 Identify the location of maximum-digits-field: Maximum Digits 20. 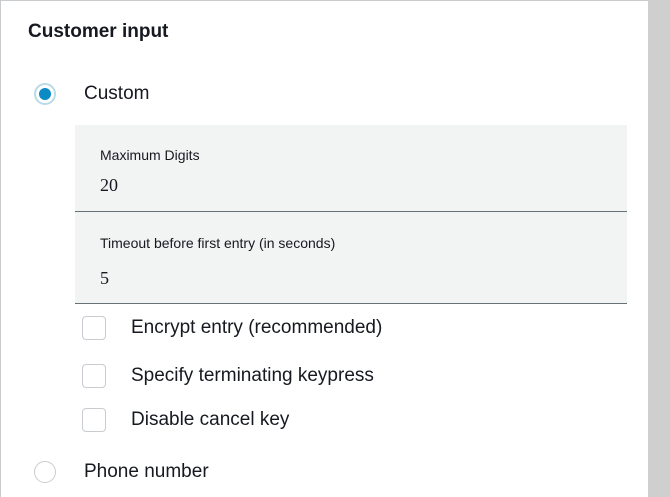
(351, 168).